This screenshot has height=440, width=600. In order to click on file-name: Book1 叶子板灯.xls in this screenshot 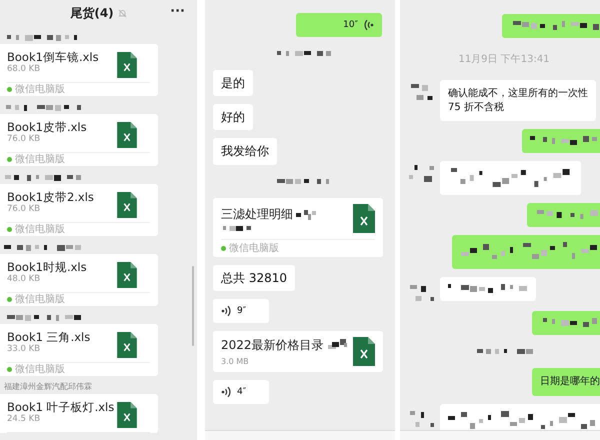, I will do `click(60, 407)`.